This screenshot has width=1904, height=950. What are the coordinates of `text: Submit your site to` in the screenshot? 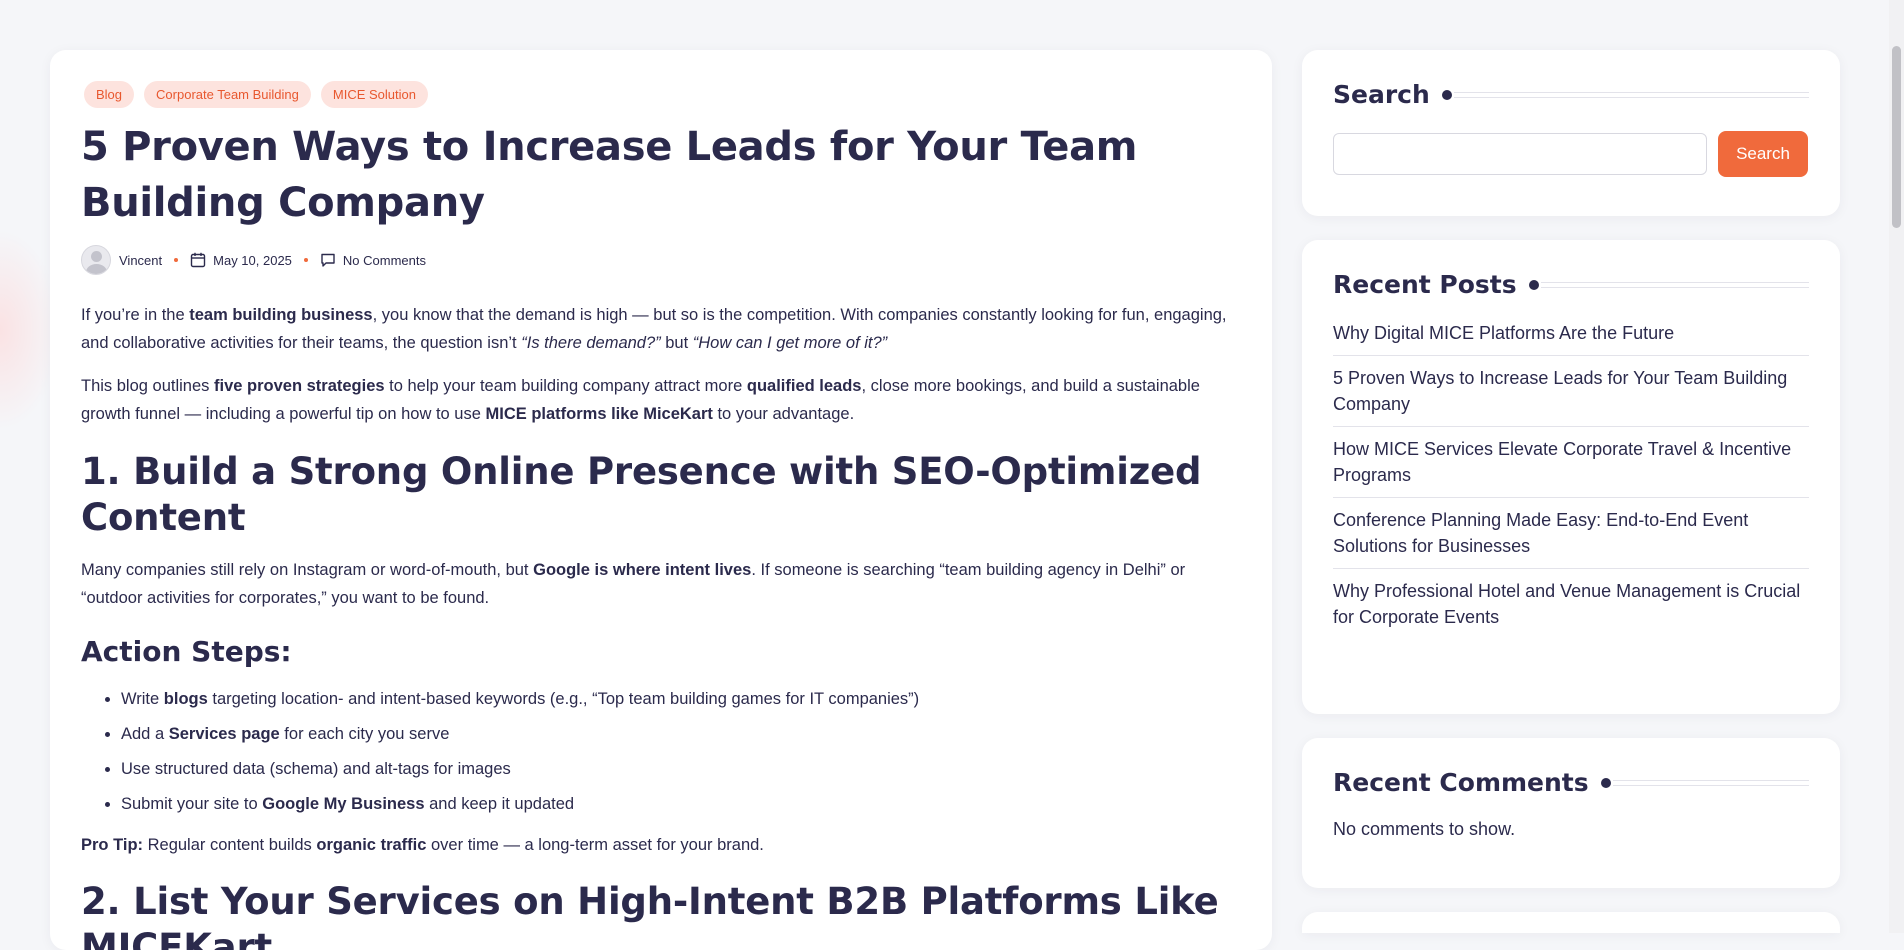 It's located at (192, 804).